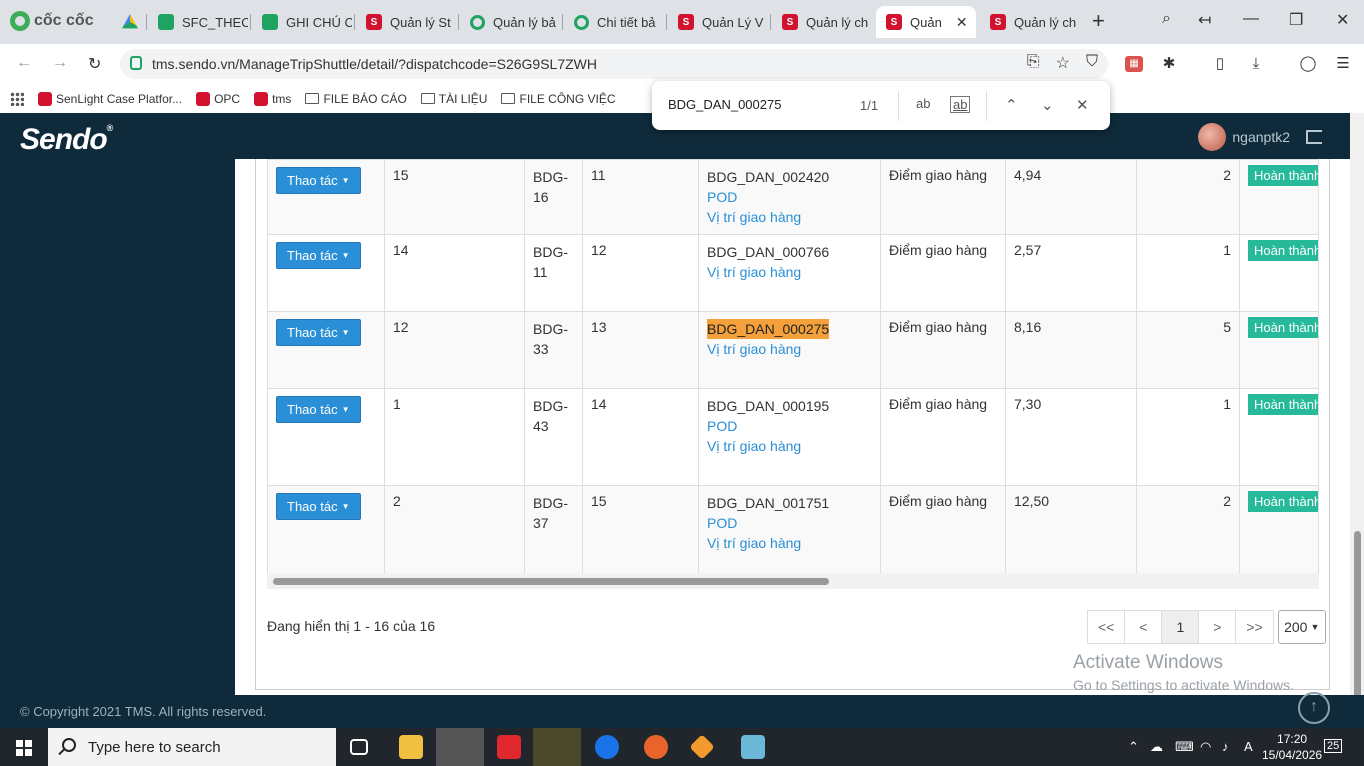 This screenshot has width=1364, height=766. Describe the element at coordinates (1030, 22) in the screenshot. I see `tab-9: S Quản lý ch` at that location.